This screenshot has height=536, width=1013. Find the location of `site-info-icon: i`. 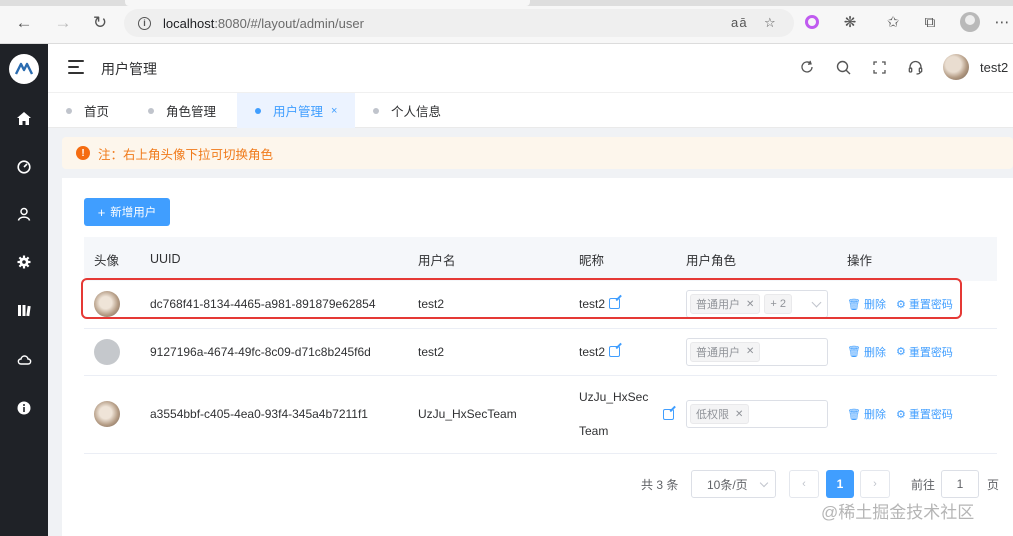

site-info-icon: i is located at coordinates (144, 23).